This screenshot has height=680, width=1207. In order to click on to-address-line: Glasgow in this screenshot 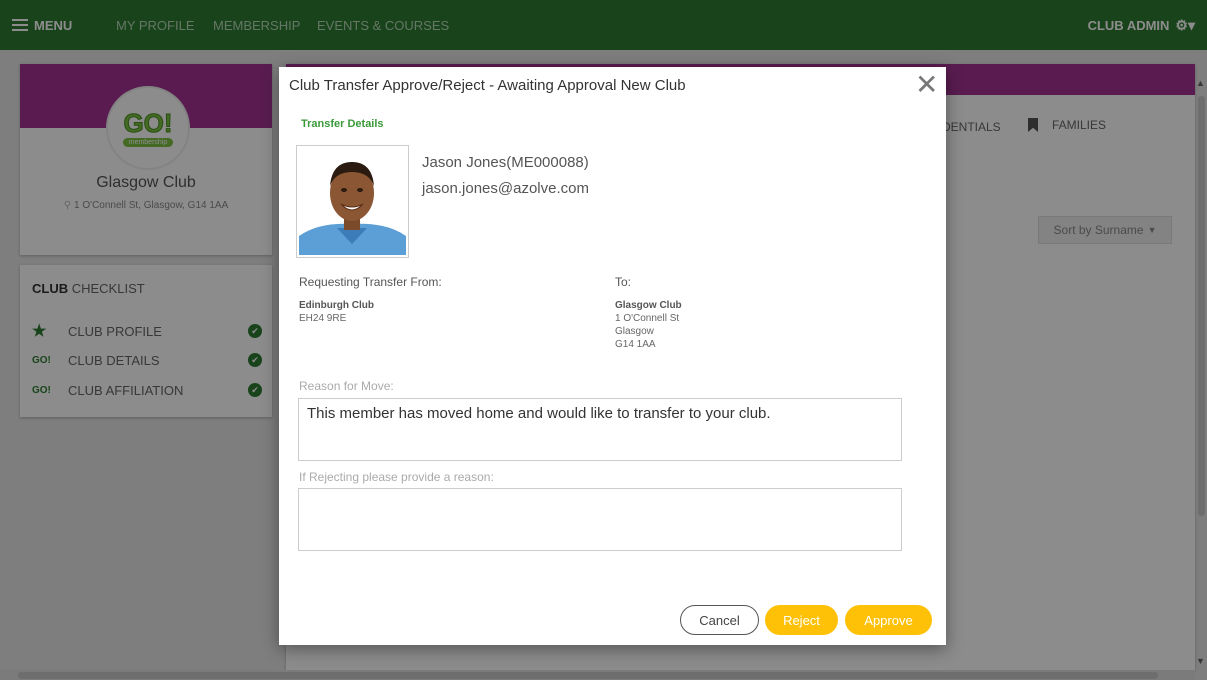, I will do `click(634, 331)`.